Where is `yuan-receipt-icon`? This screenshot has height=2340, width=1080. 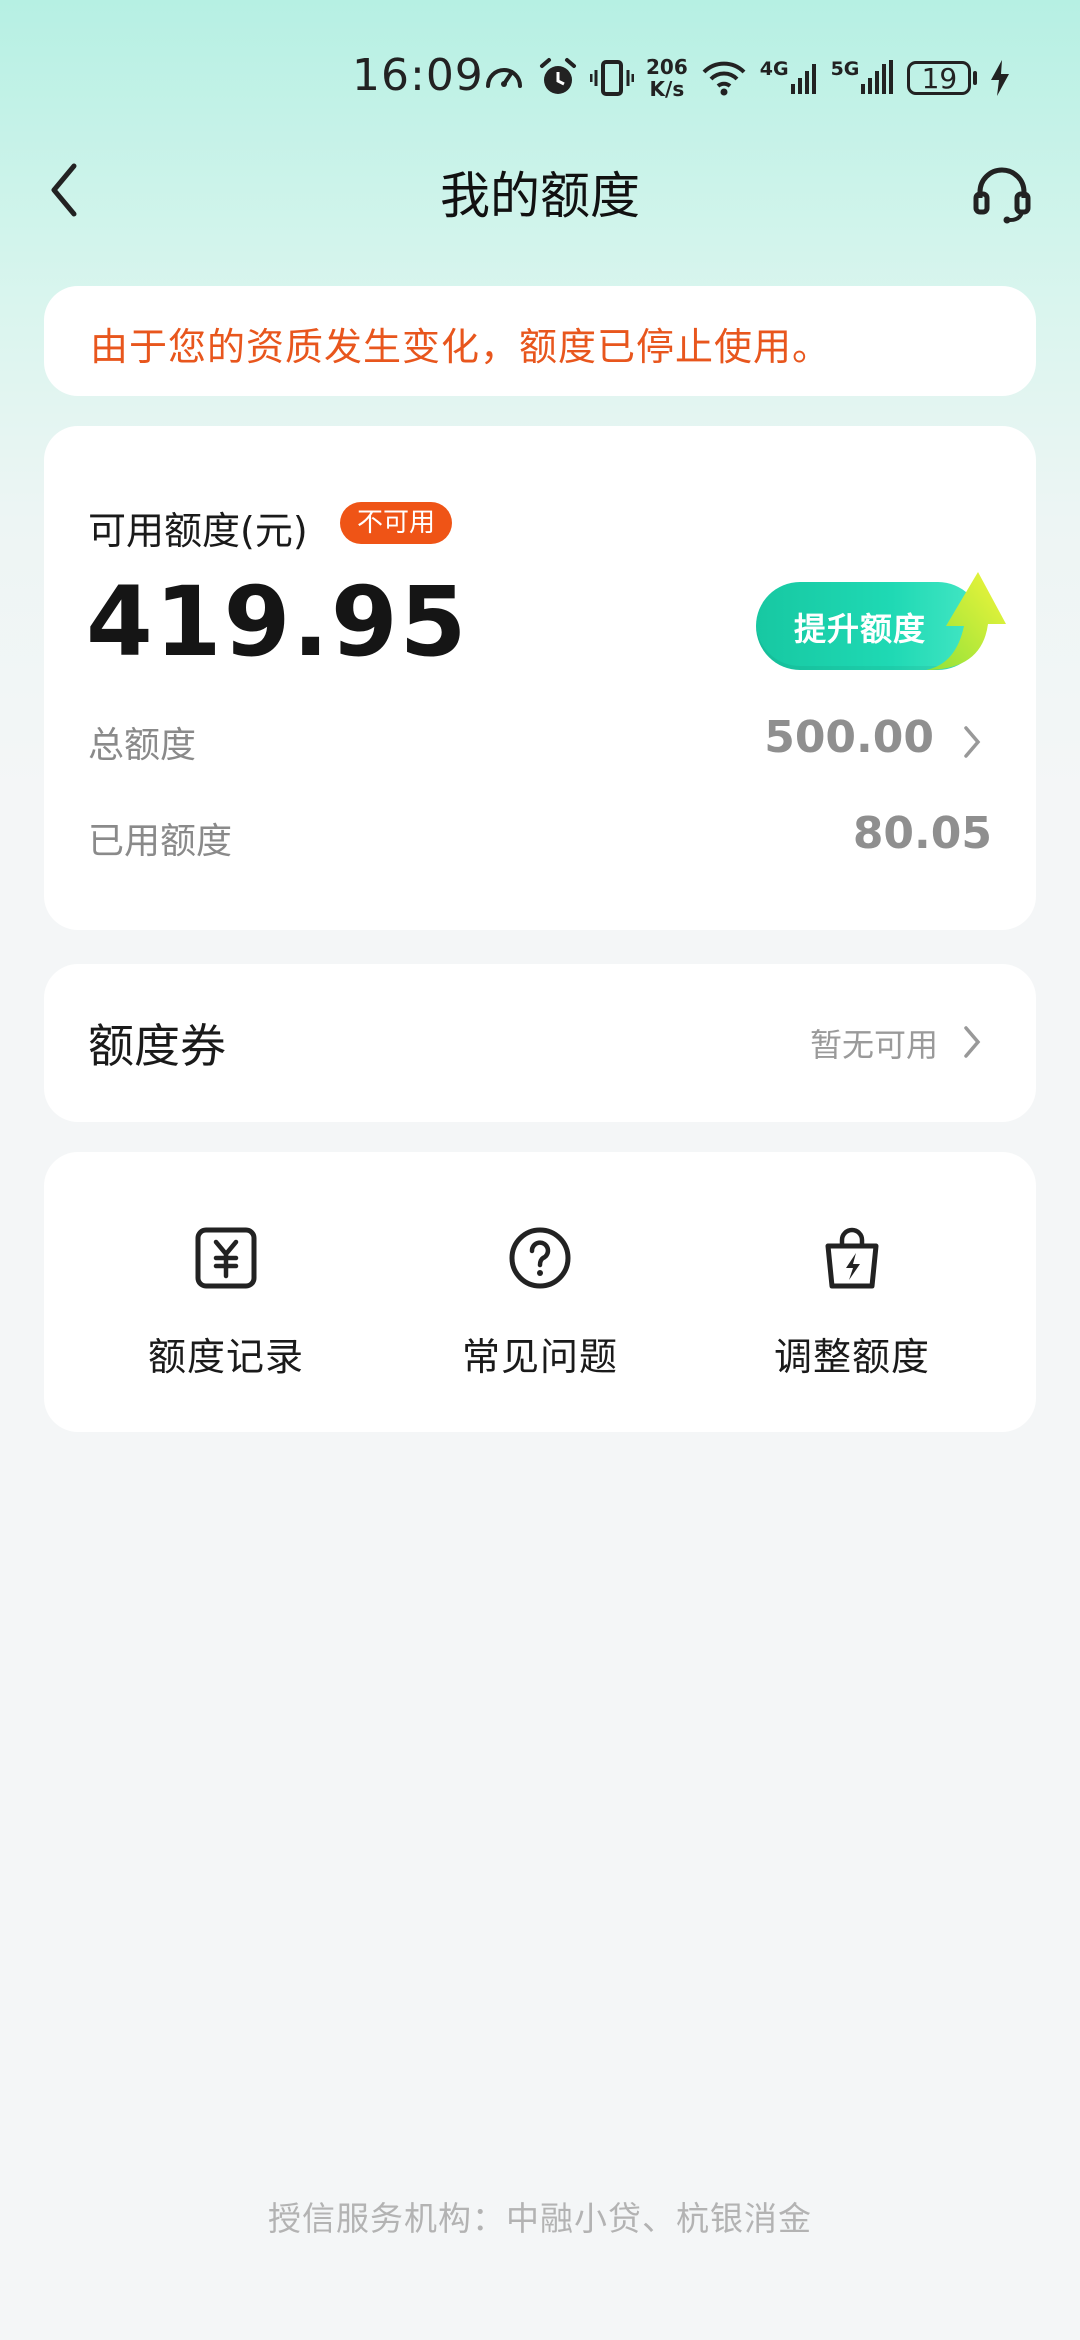
yuan-receipt-icon is located at coordinates (226, 1258).